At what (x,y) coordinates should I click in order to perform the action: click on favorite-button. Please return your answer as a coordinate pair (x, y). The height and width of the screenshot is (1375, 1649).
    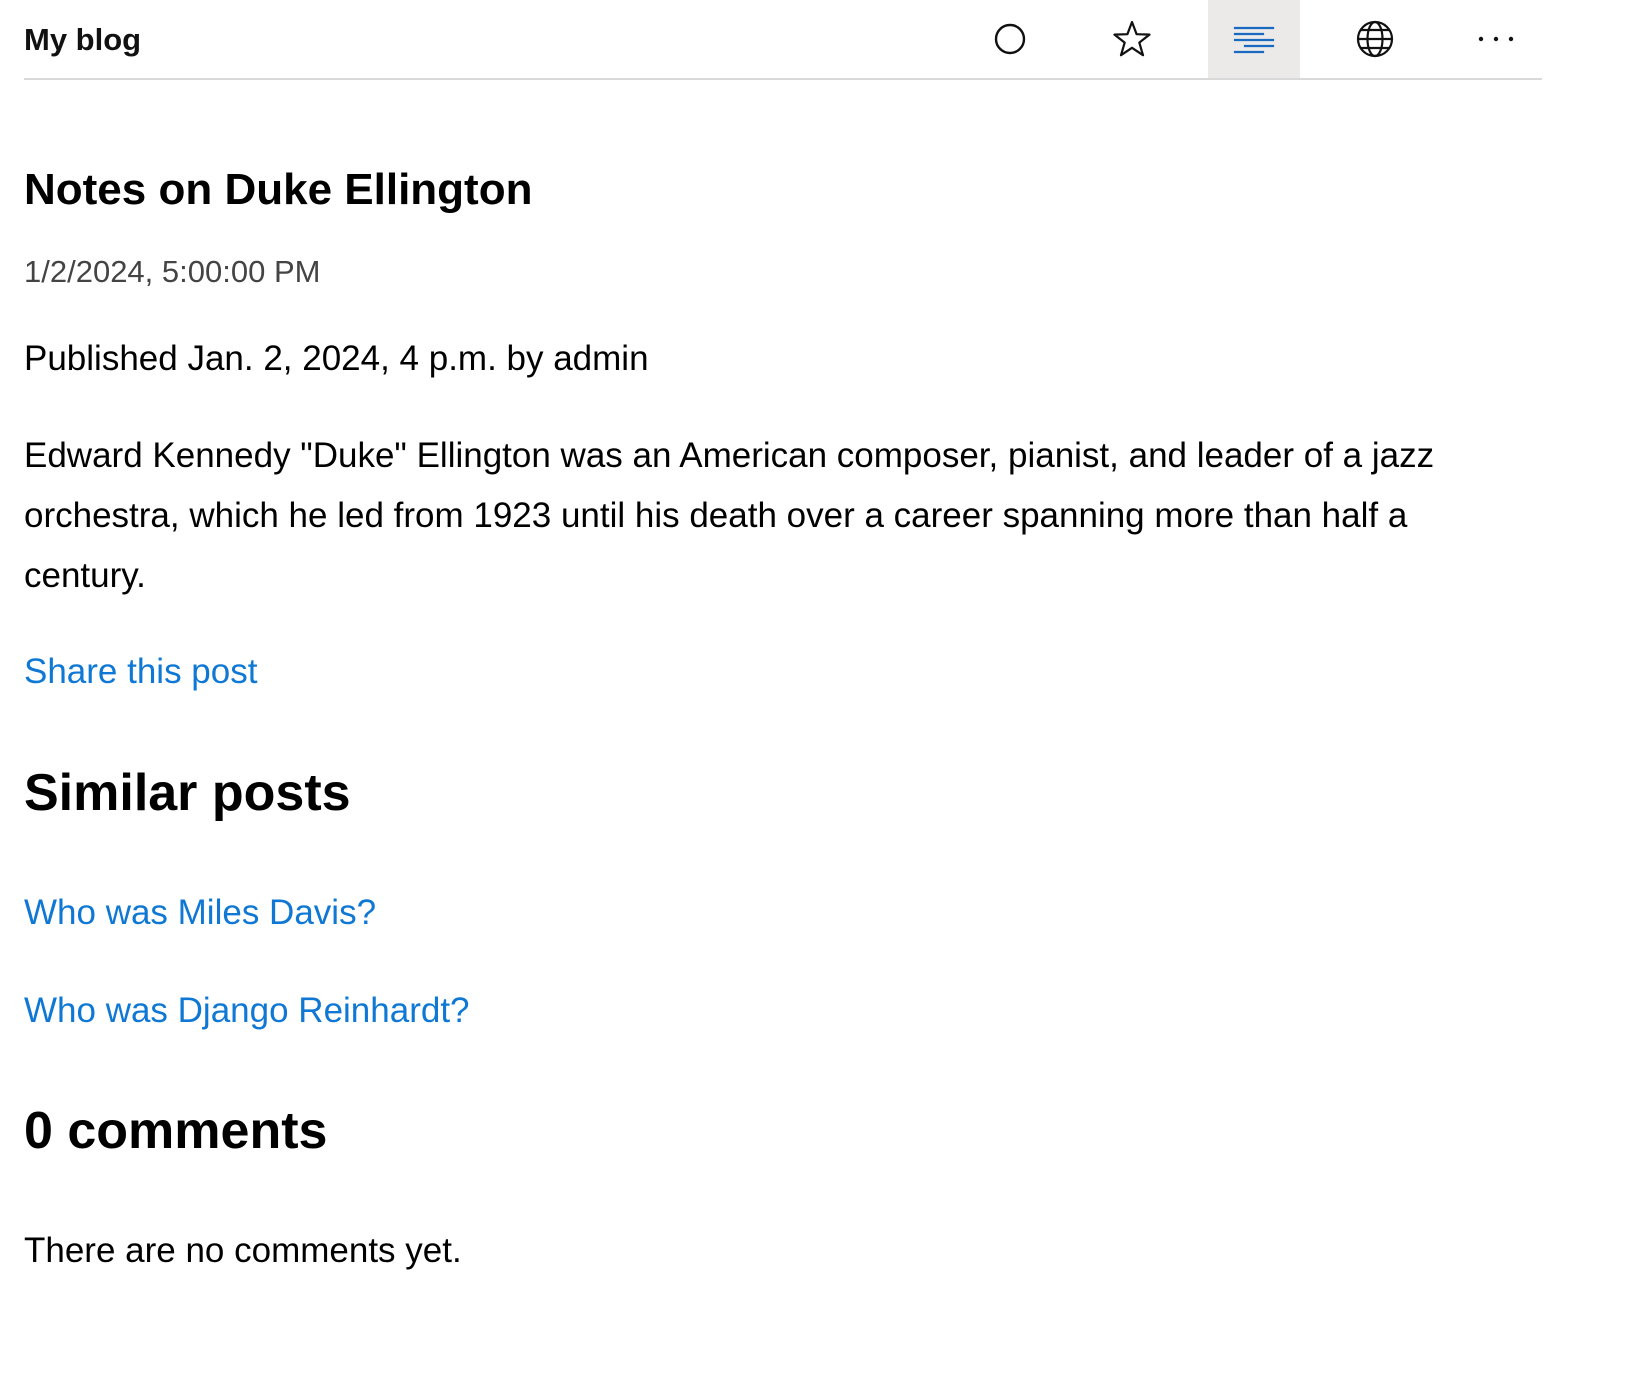
    Looking at the image, I should click on (1132, 39).